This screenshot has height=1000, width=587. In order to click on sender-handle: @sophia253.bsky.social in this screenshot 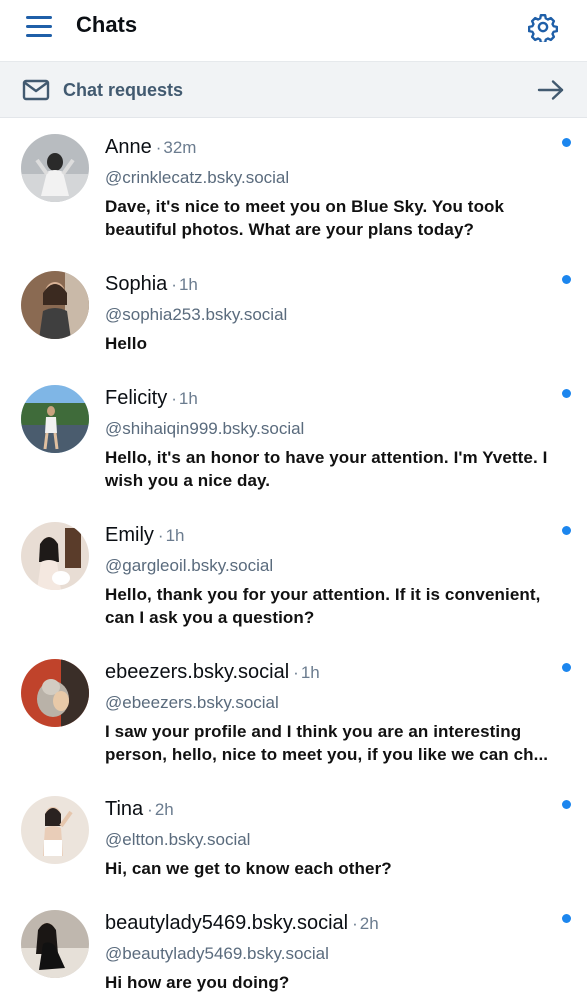, I will do `click(196, 314)`.